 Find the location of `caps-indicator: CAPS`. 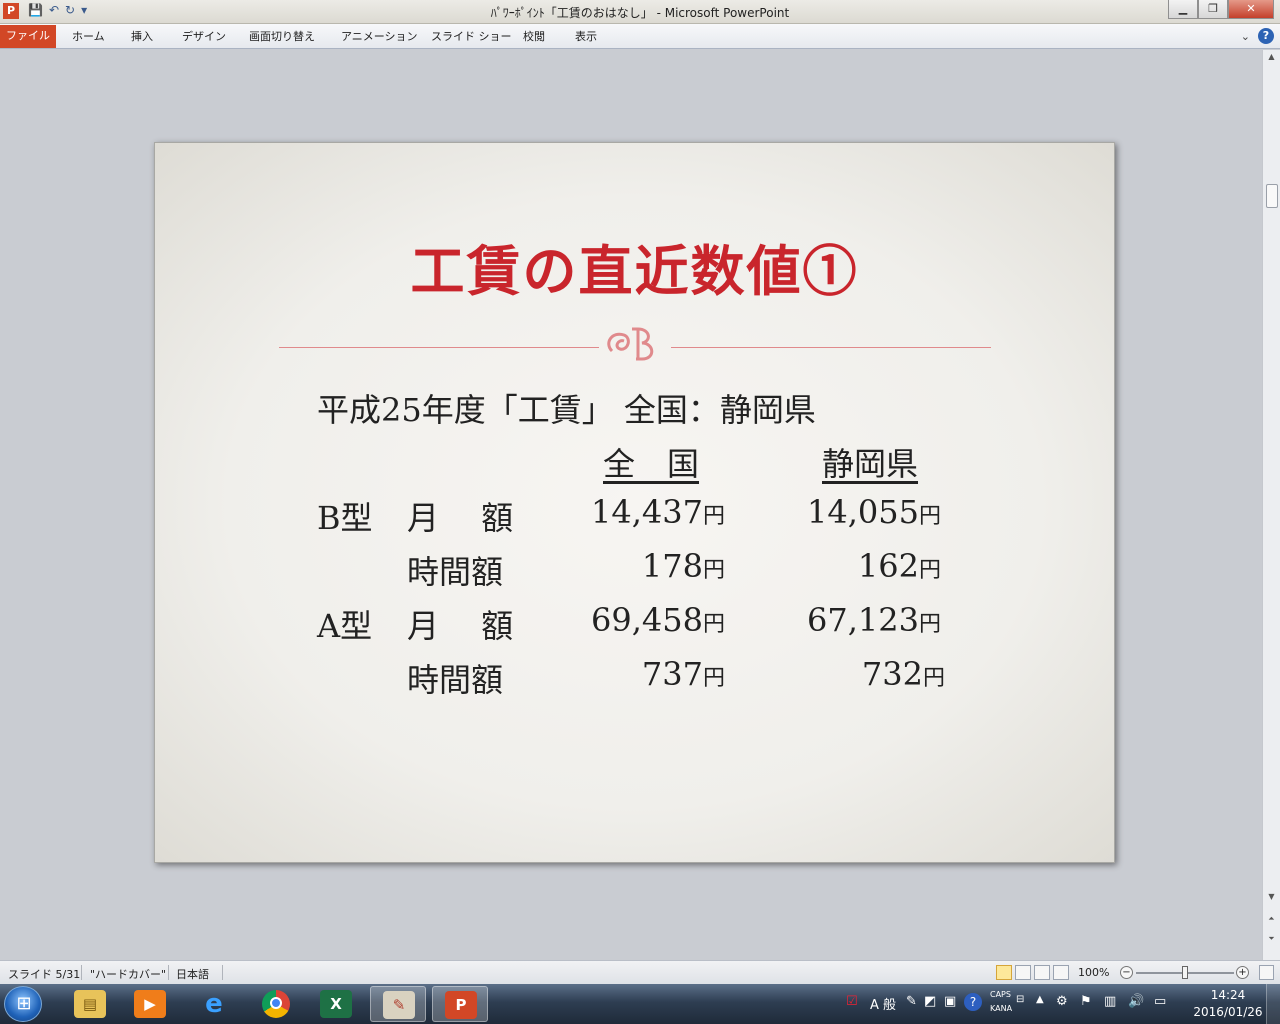

caps-indicator: CAPS is located at coordinates (1000, 994).